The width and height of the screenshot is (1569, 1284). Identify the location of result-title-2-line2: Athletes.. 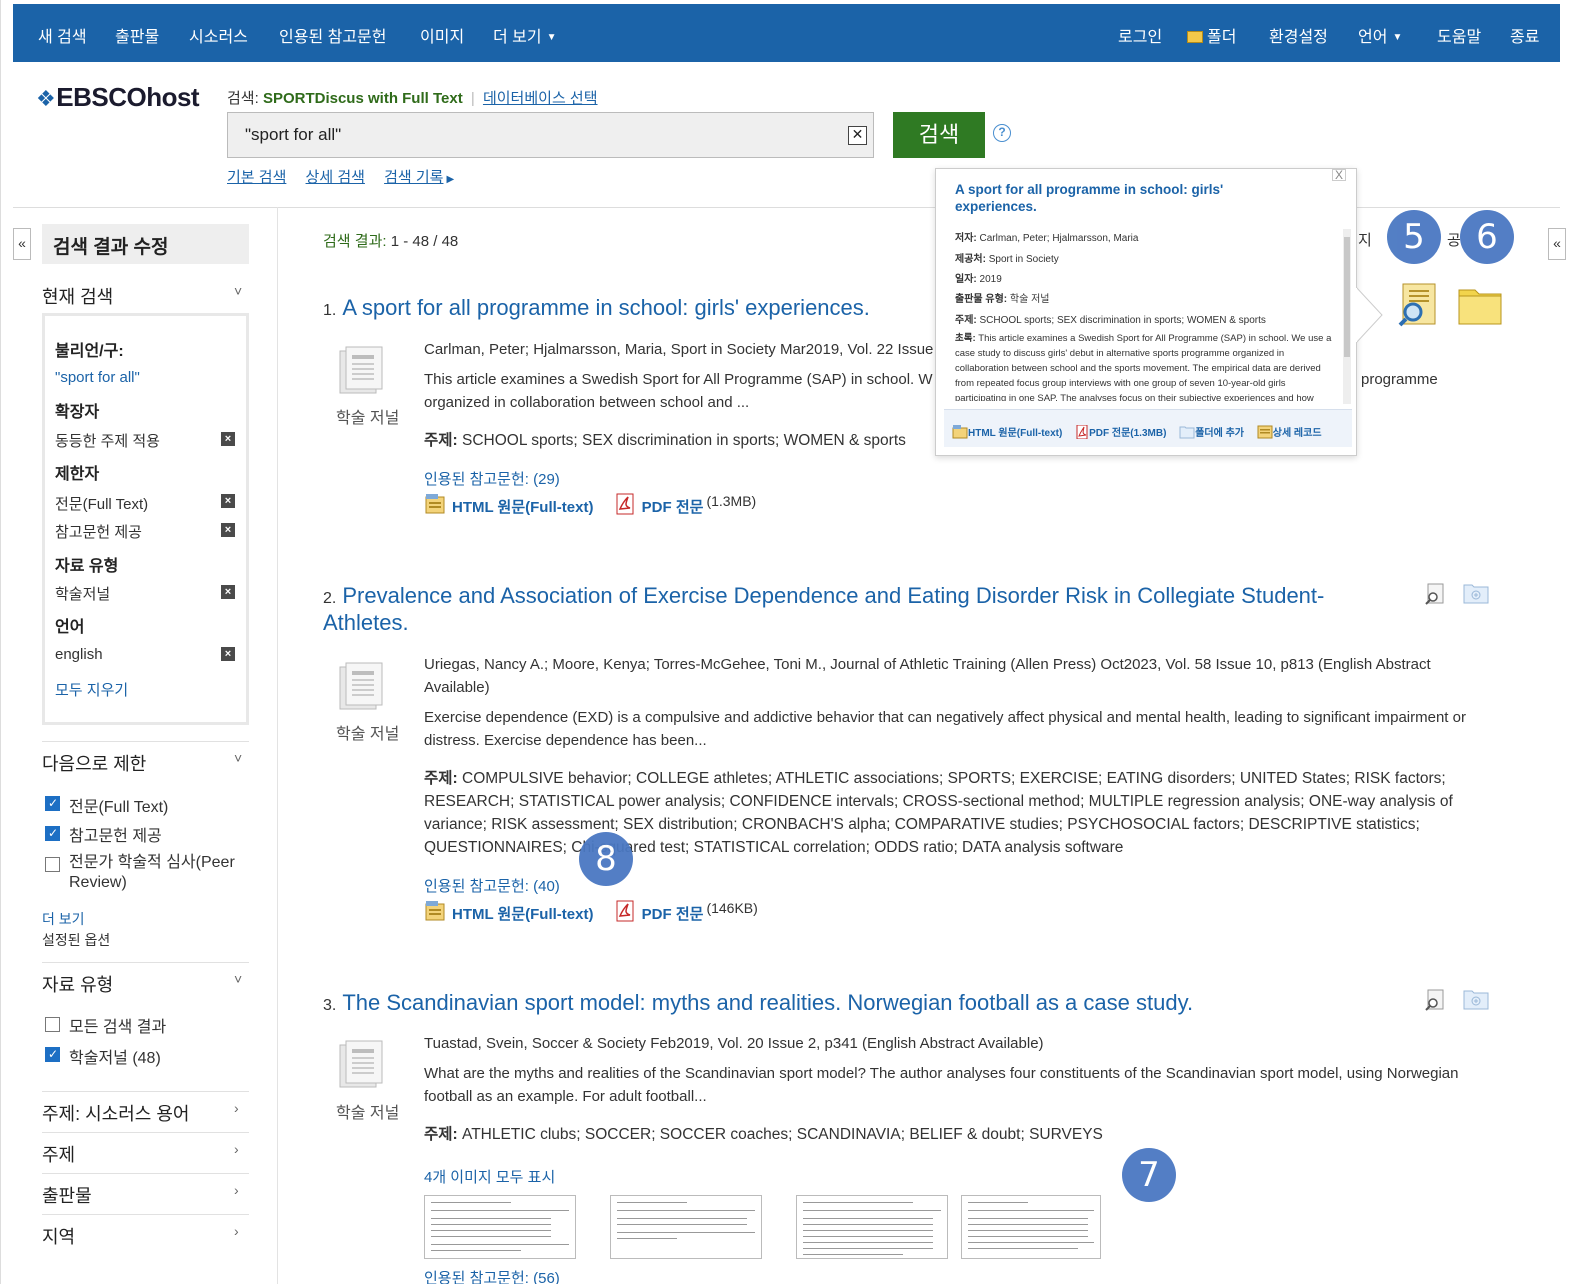
(366, 622).